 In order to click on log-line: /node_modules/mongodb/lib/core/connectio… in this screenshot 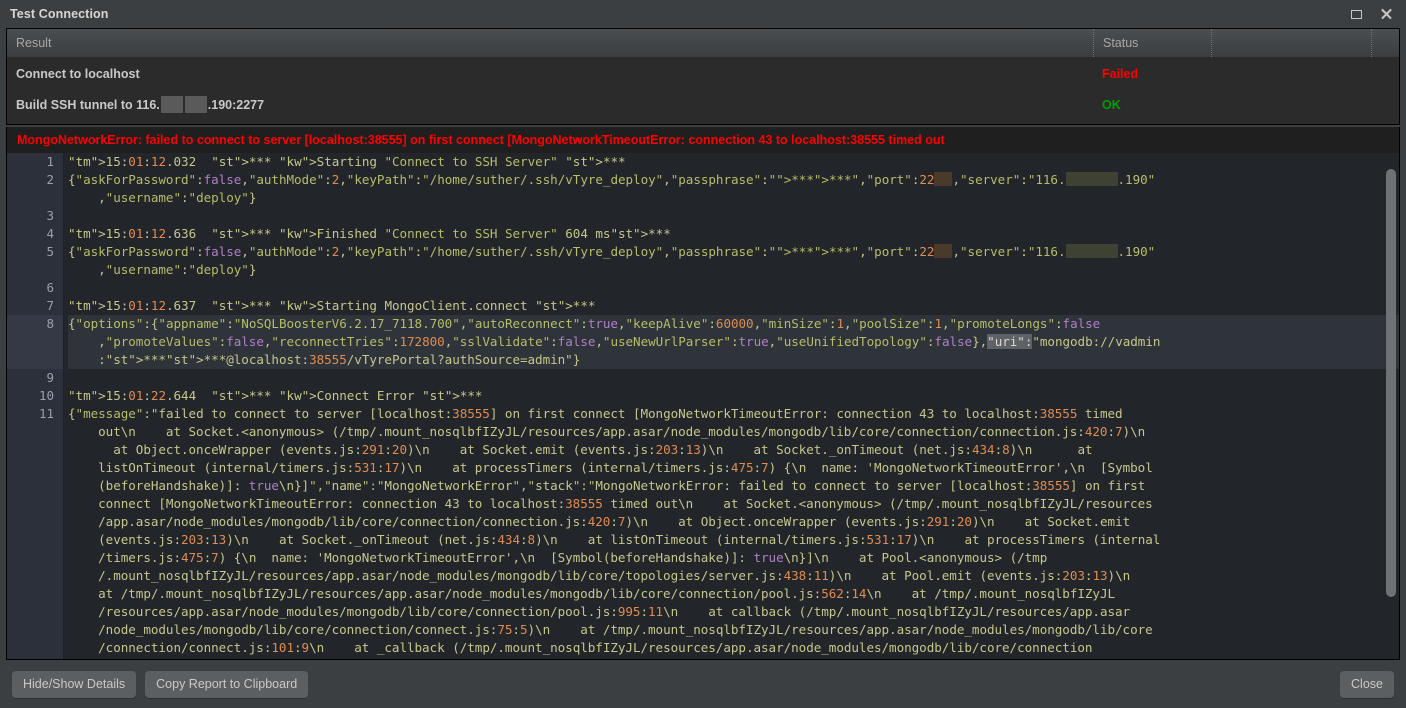, I will do `click(733, 630)`.